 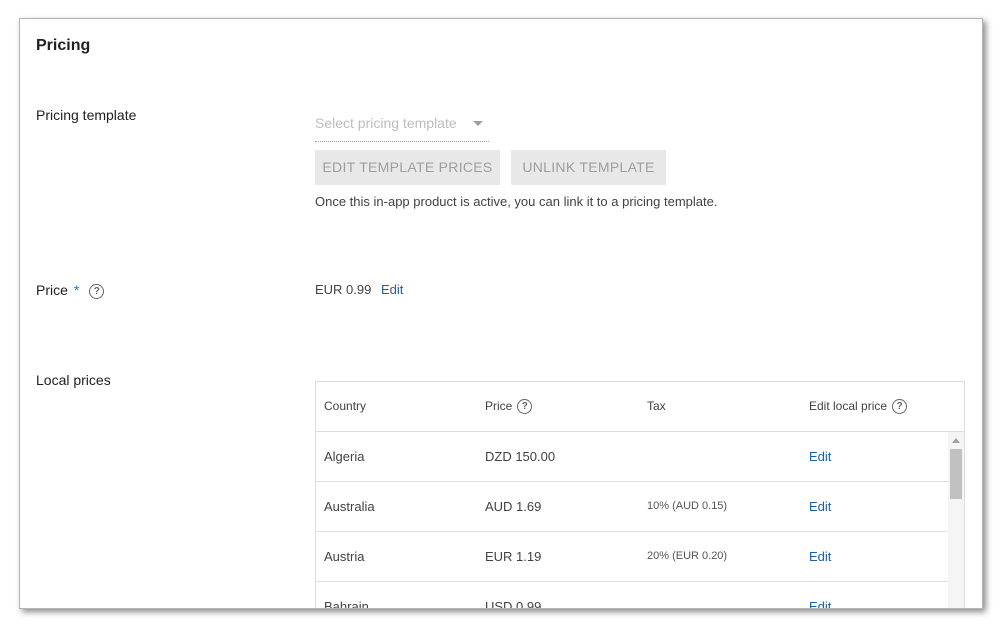 What do you see at coordinates (513, 604) in the screenshot?
I see `price-cell: USD 0.99` at bounding box center [513, 604].